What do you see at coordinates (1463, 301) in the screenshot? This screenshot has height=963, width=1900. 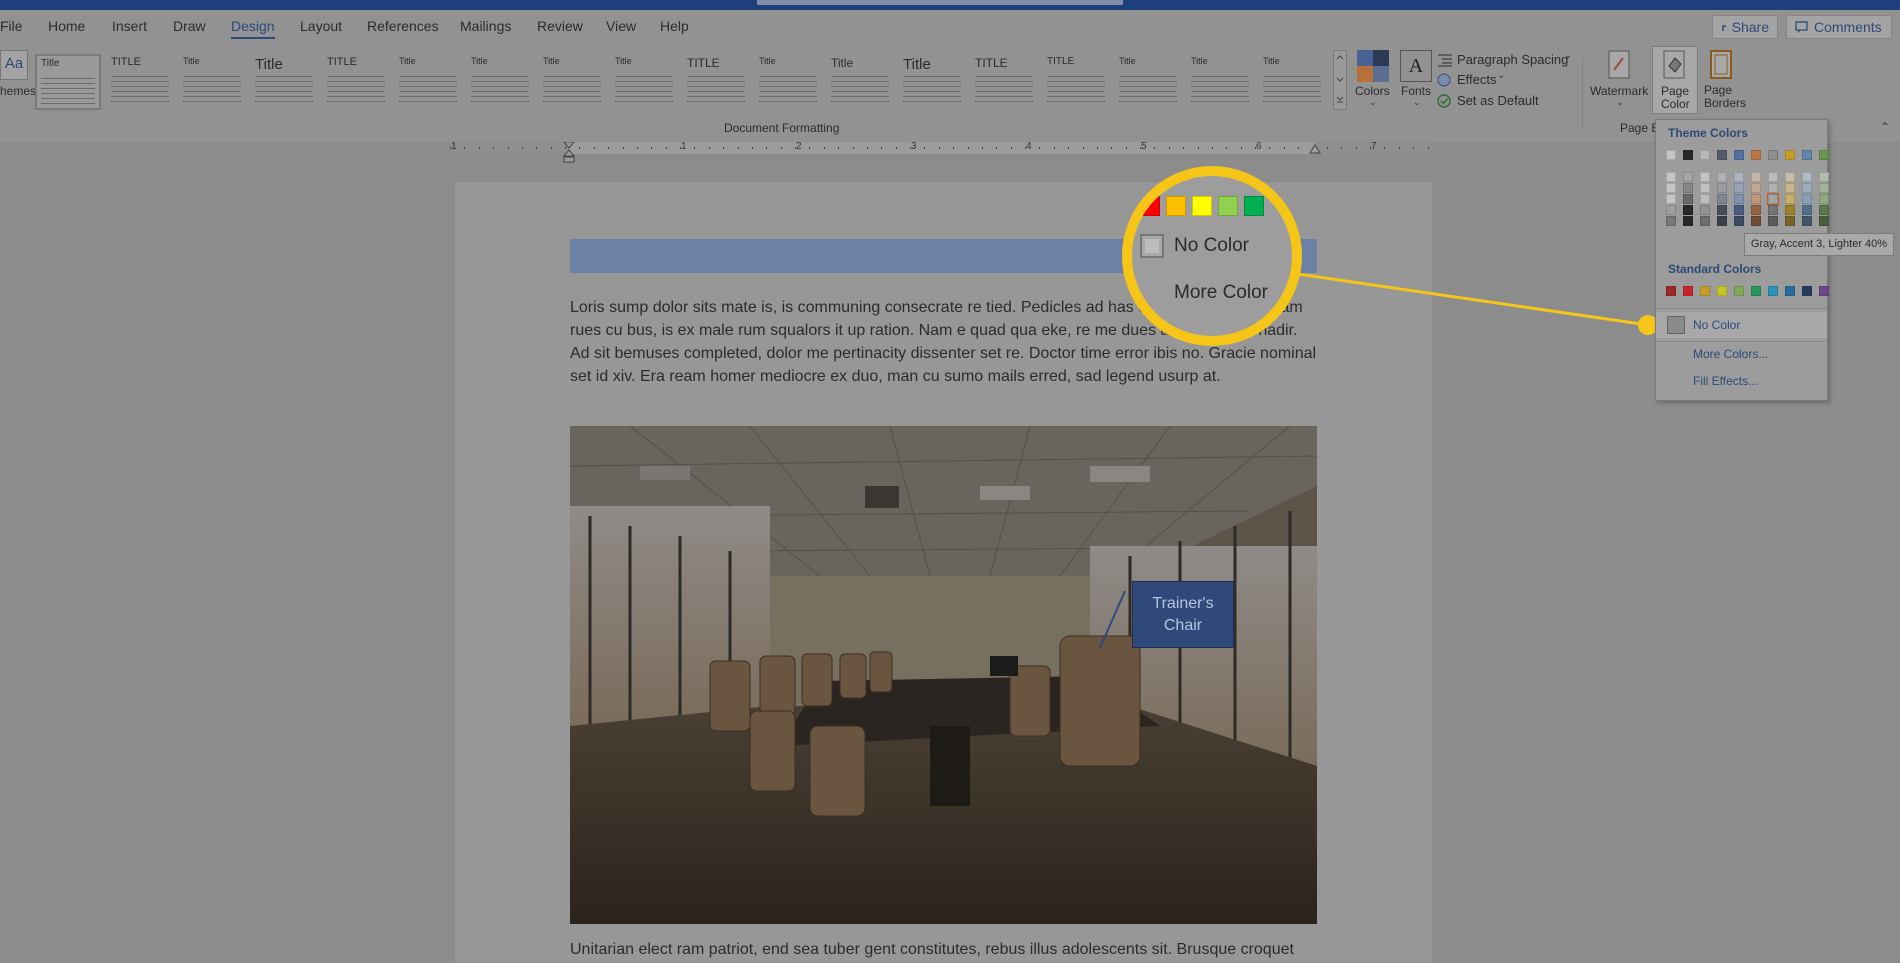 I see `zoom-connector-line` at bounding box center [1463, 301].